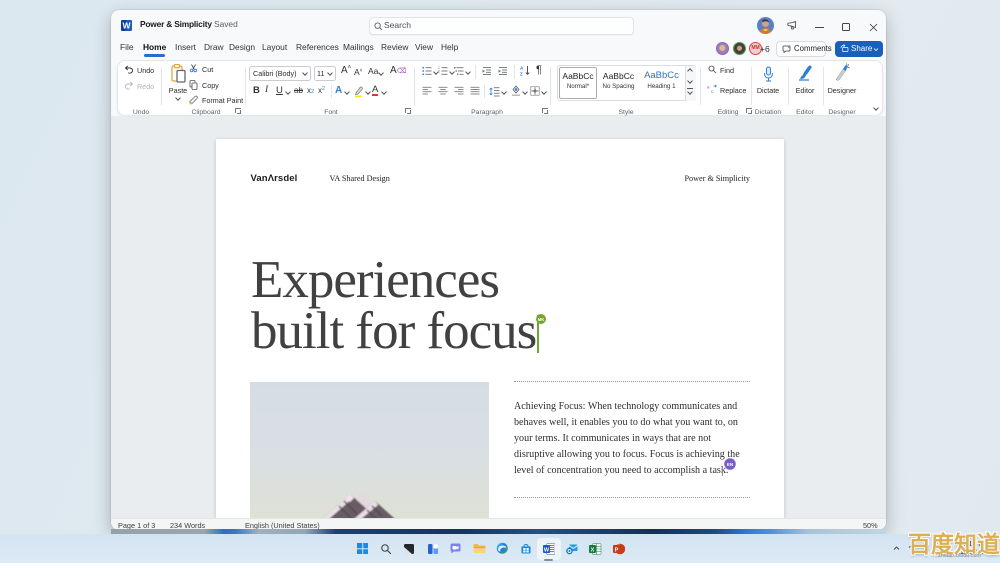 The height and width of the screenshot is (563, 1000). What do you see at coordinates (593, 550) in the screenshot?
I see `svg-text: X` at bounding box center [593, 550].